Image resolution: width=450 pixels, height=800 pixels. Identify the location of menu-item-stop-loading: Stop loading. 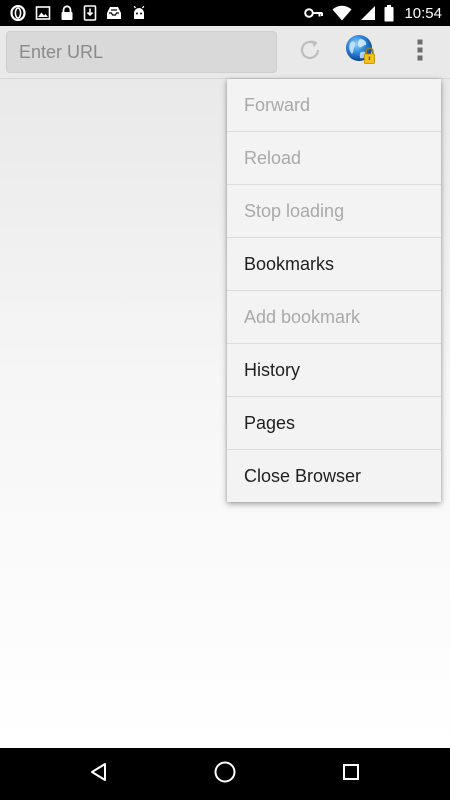
(334, 211).